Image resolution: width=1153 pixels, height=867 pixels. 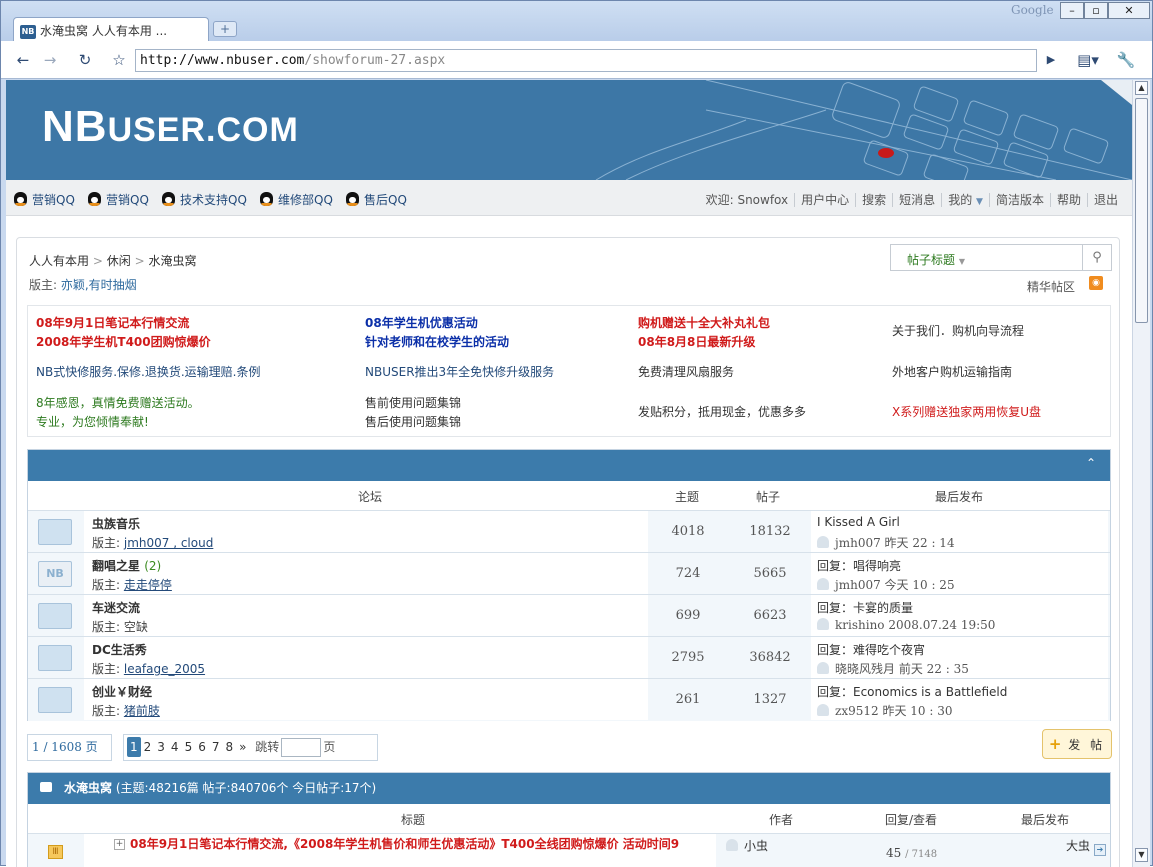 What do you see at coordinates (301, 747) in the screenshot?
I see `jump-page-input` at bounding box center [301, 747].